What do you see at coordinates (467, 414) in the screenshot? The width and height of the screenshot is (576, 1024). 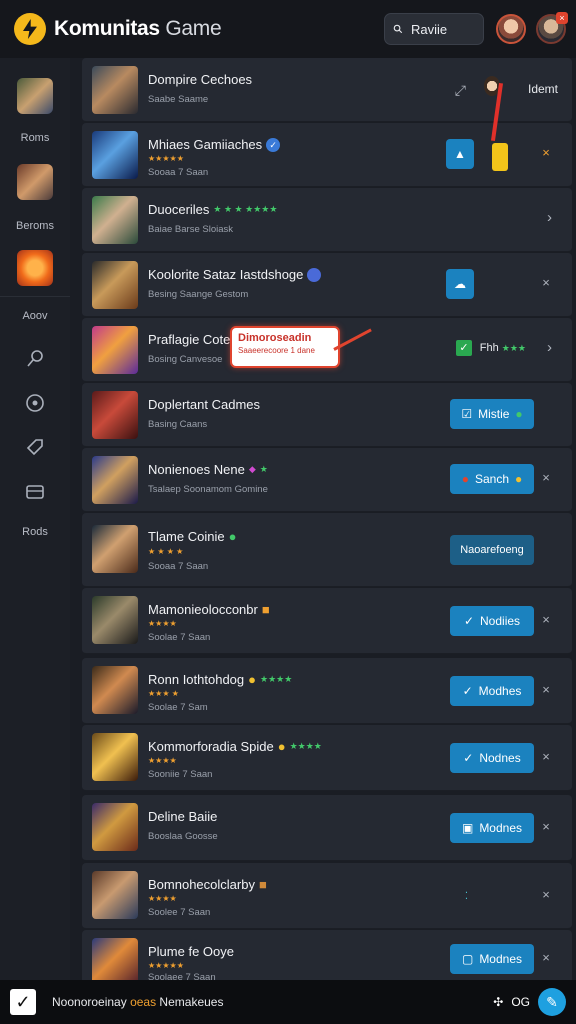 I see `check-icon: ☑` at bounding box center [467, 414].